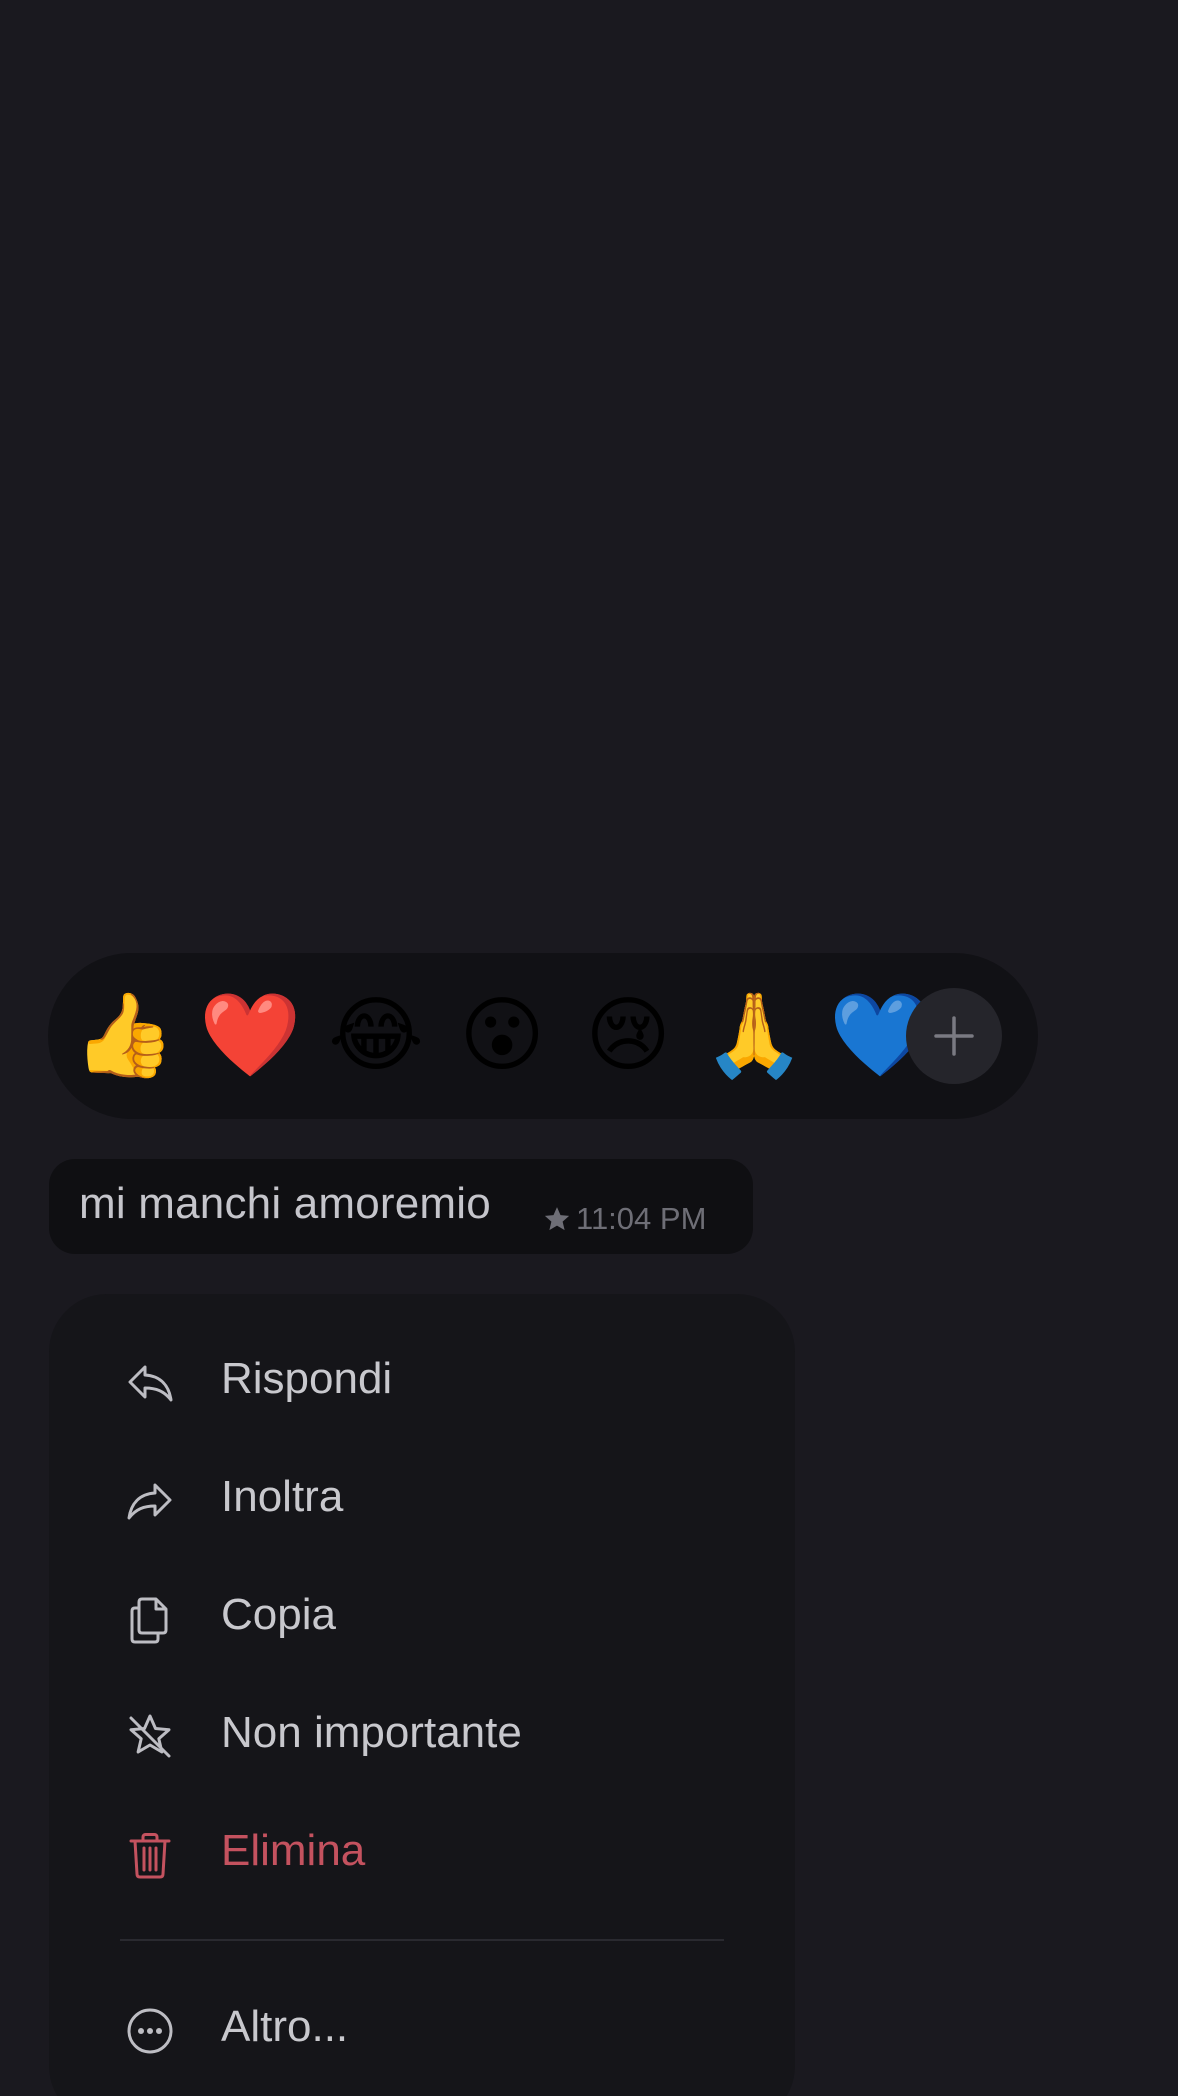 Image resolution: width=1178 pixels, height=2096 pixels. Describe the element at coordinates (150, 1736) in the screenshot. I see `star-off-icon` at that location.